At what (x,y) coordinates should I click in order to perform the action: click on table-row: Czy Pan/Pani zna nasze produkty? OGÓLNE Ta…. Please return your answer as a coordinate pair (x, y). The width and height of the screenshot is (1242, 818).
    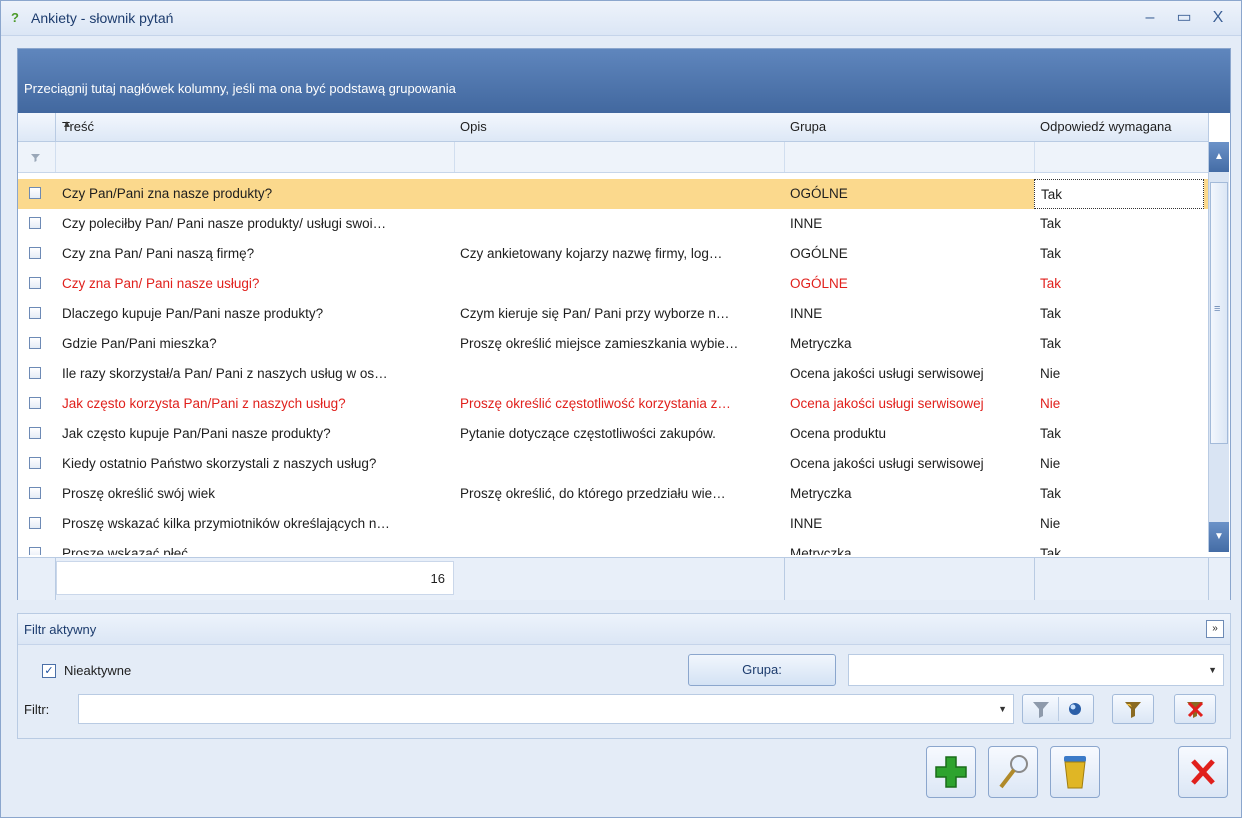
    Looking at the image, I should click on (613, 194).